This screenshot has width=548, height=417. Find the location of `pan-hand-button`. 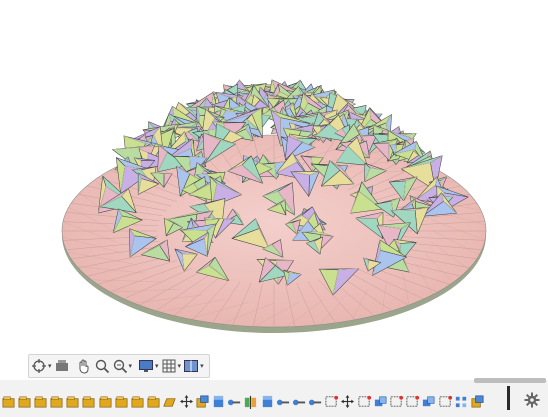

pan-hand-button is located at coordinates (84, 366).